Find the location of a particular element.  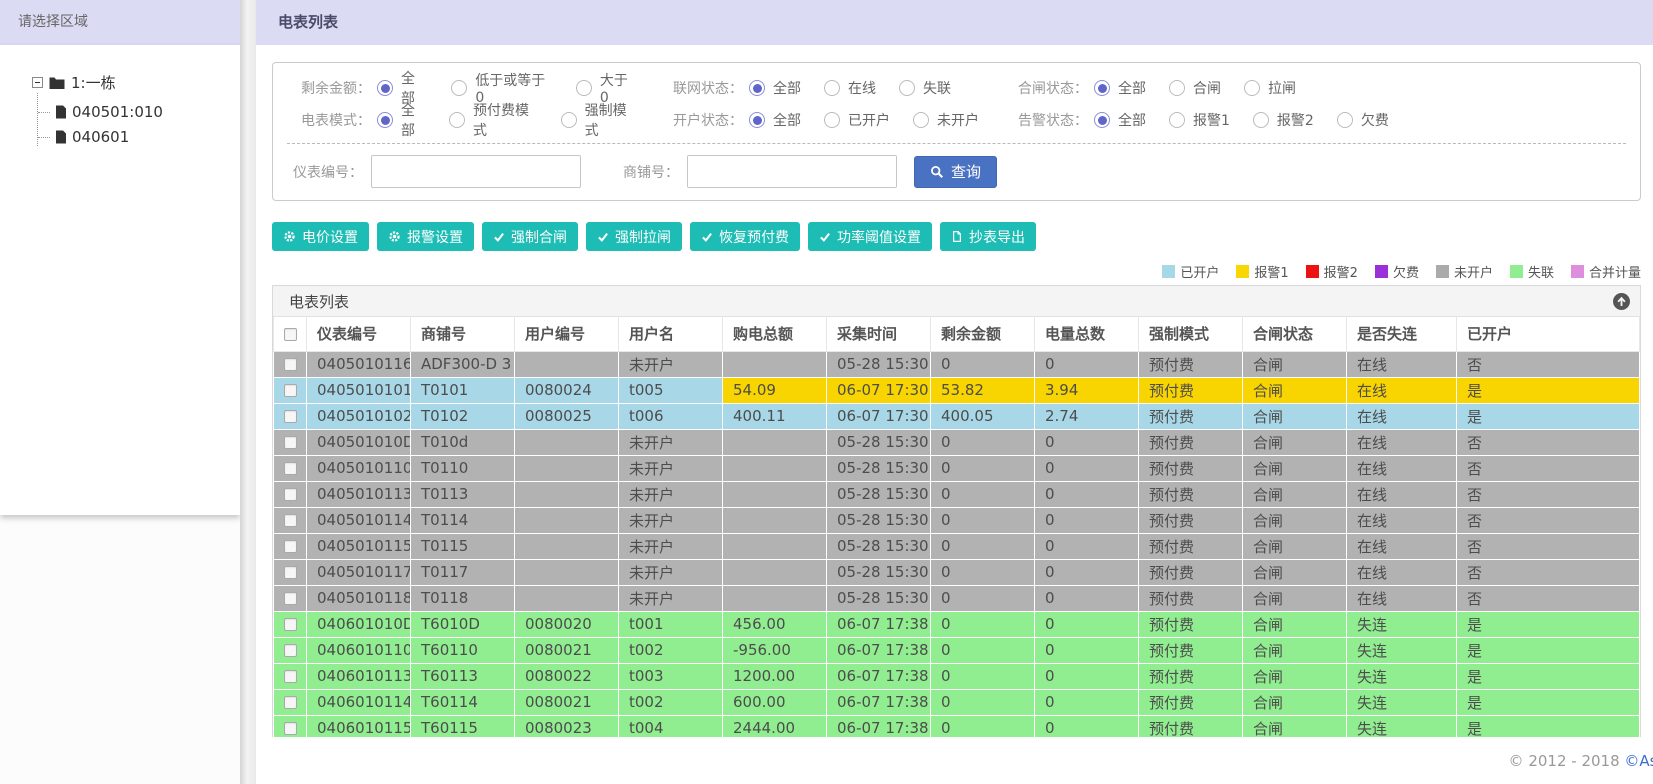

action-button: 强制拉闸 is located at coordinates (634, 236).